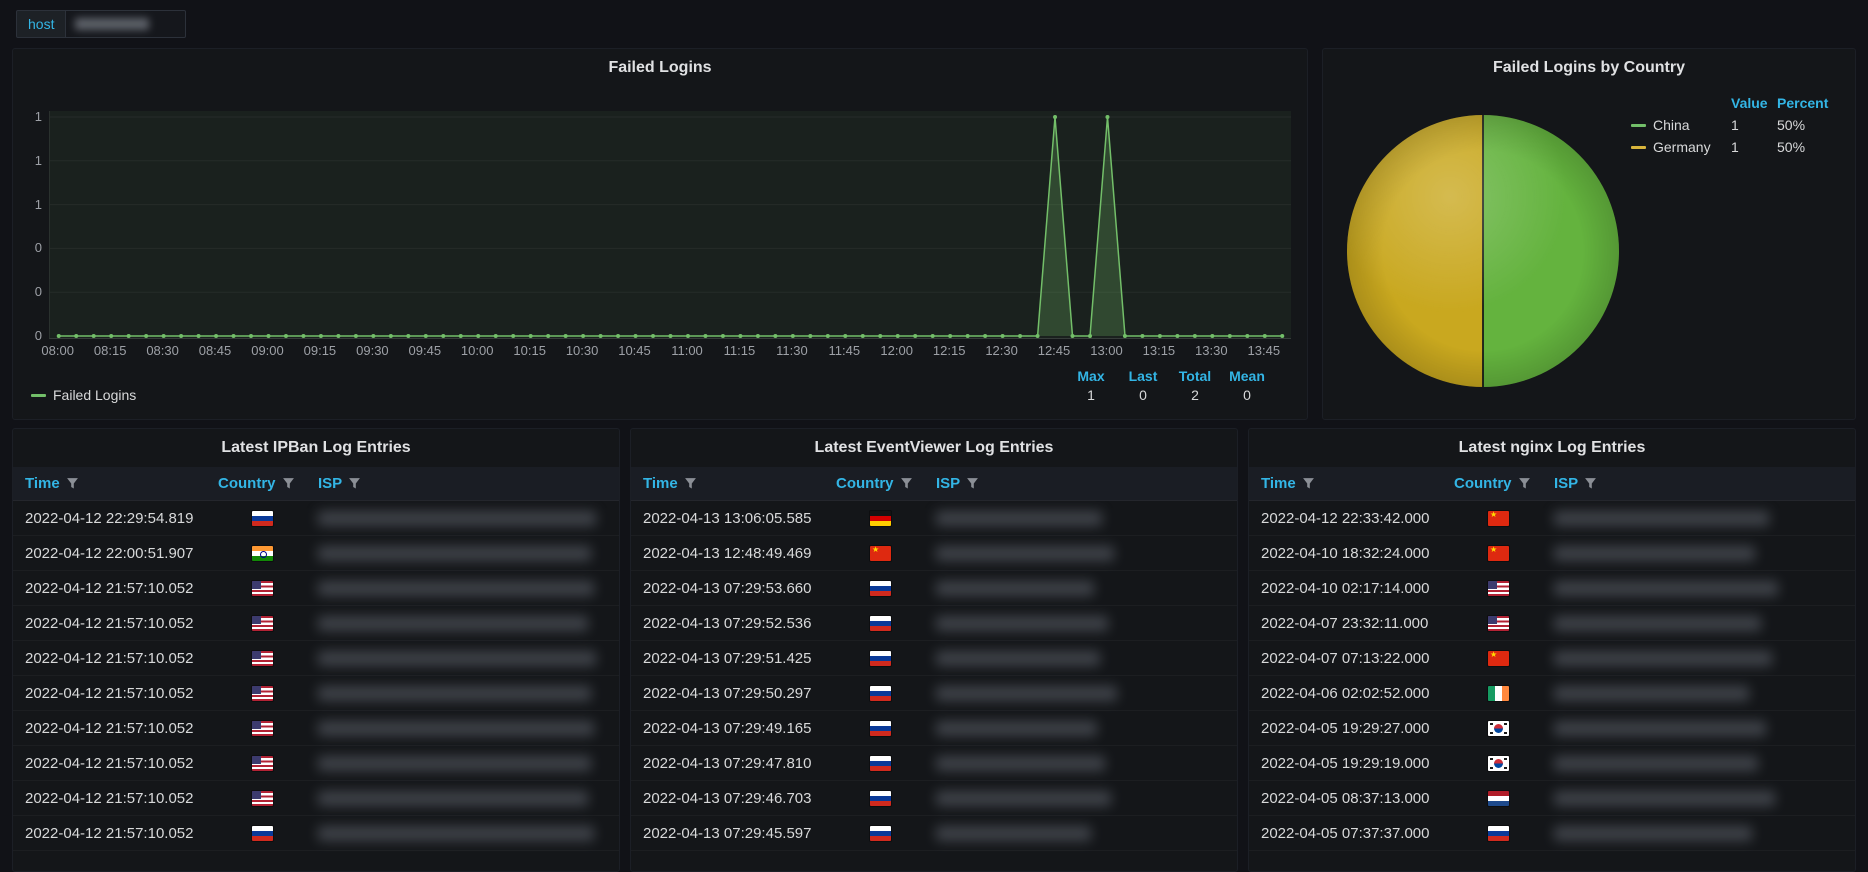 This screenshot has width=1868, height=872. Describe the element at coordinates (1345, 623) in the screenshot. I see `time-cell: 2022-04-07 23:32:11.000` at that location.